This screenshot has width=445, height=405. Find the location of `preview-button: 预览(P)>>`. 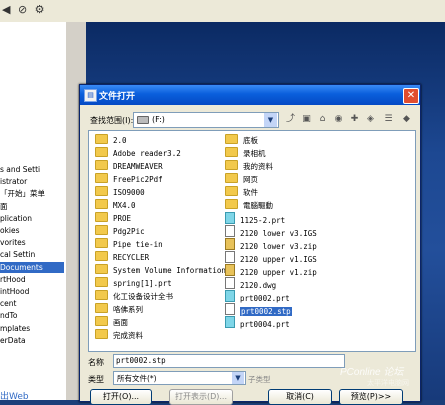

preview-button: 预览(P)>> is located at coordinates (371, 397).